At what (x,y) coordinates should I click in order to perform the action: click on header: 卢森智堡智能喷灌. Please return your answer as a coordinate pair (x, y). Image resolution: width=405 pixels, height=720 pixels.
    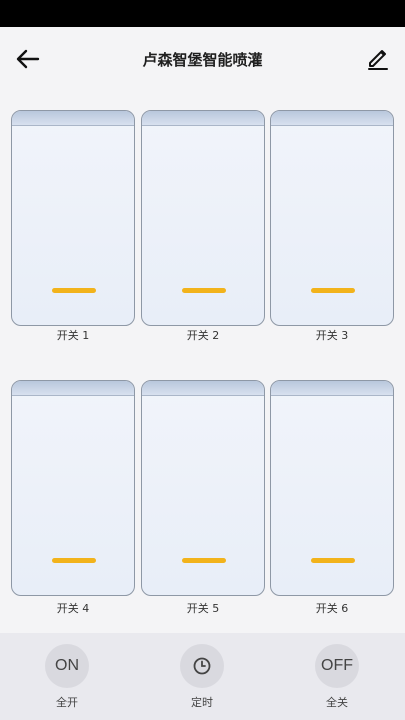
    Looking at the image, I should click on (202, 60).